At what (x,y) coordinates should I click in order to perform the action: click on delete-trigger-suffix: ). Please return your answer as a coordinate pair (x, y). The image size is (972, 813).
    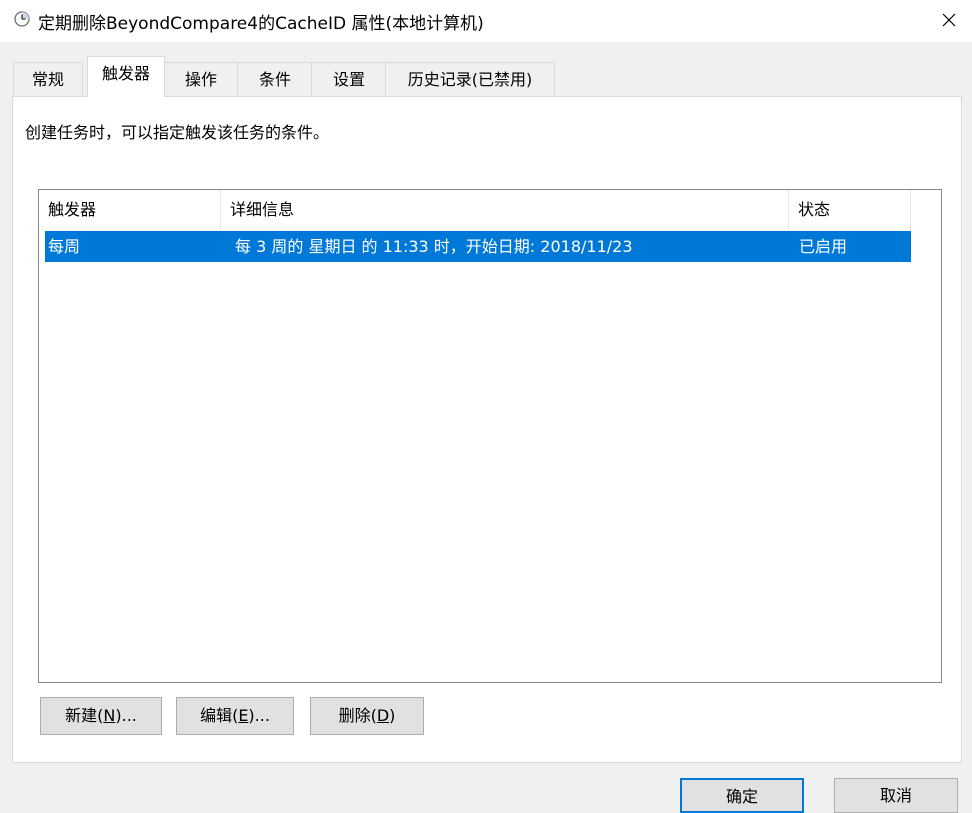
    Looking at the image, I should click on (392, 715).